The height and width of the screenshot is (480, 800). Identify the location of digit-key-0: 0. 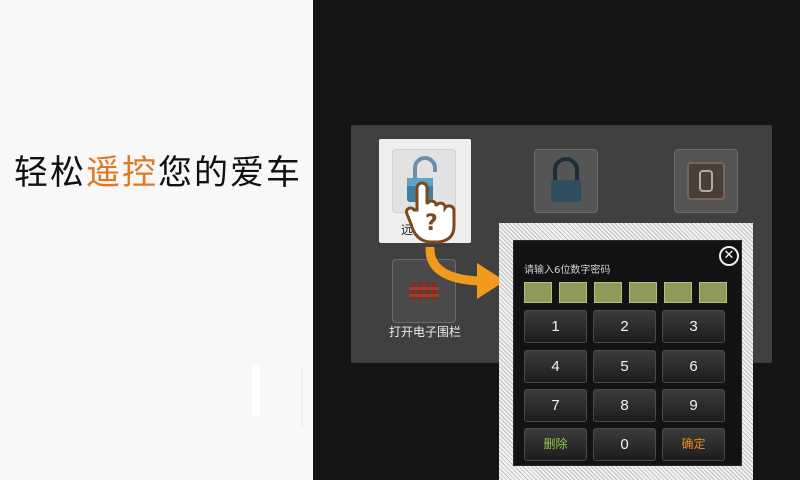
(624, 444).